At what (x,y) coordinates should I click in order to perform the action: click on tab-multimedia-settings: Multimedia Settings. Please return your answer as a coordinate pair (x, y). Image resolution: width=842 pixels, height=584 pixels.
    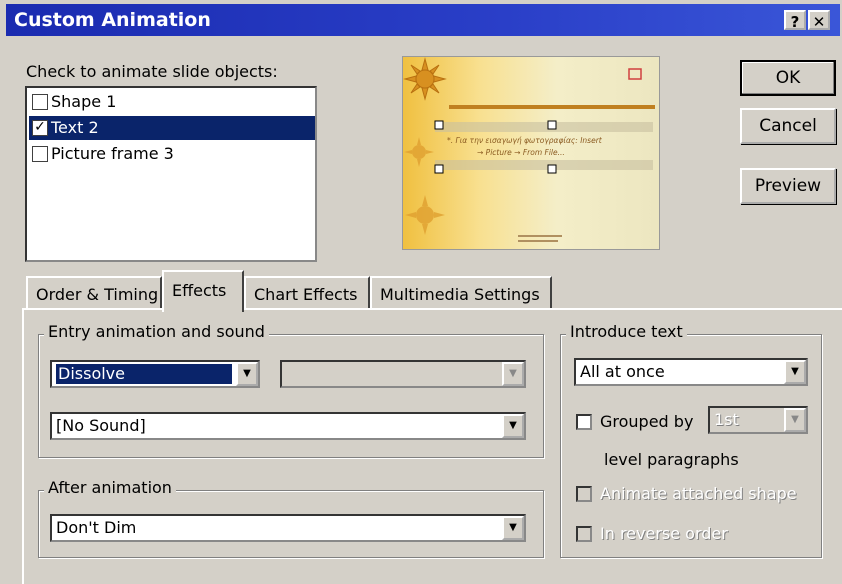
    Looking at the image, I should click on (461, 293).